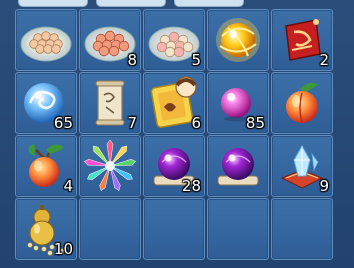 The image size is (354, 268). I want to click on item-count: 8, so click(132, 60).